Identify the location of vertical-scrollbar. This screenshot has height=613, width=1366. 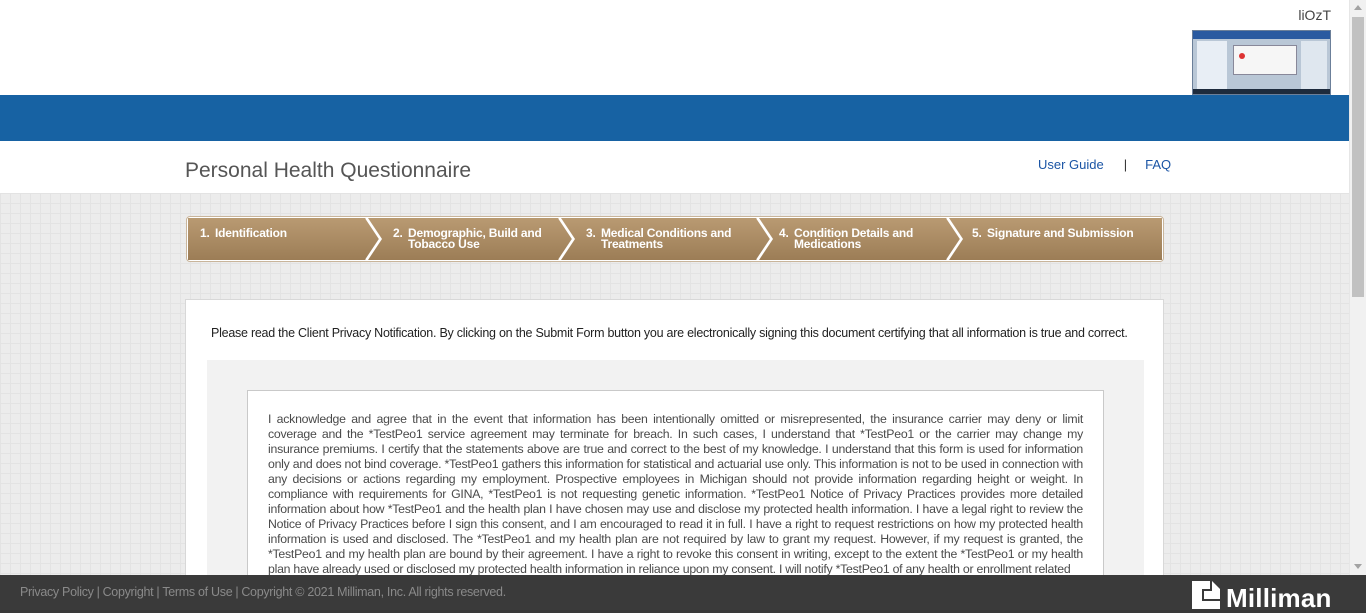
(1357, 287).